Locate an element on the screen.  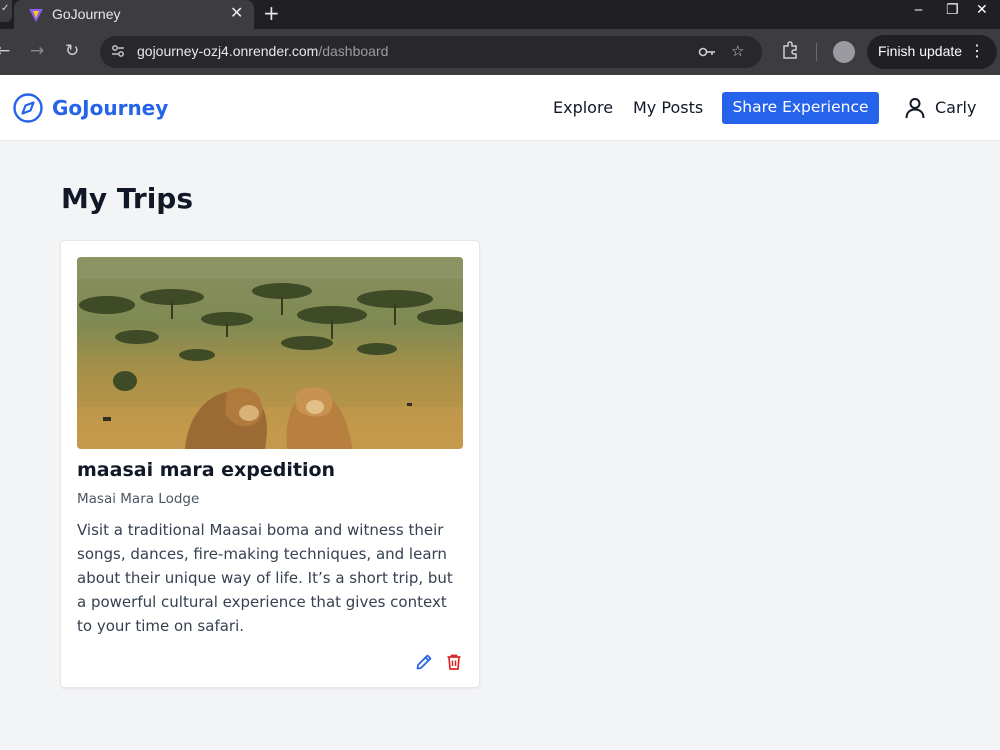
savanna-lions-image is located at coordinates (270, 353).